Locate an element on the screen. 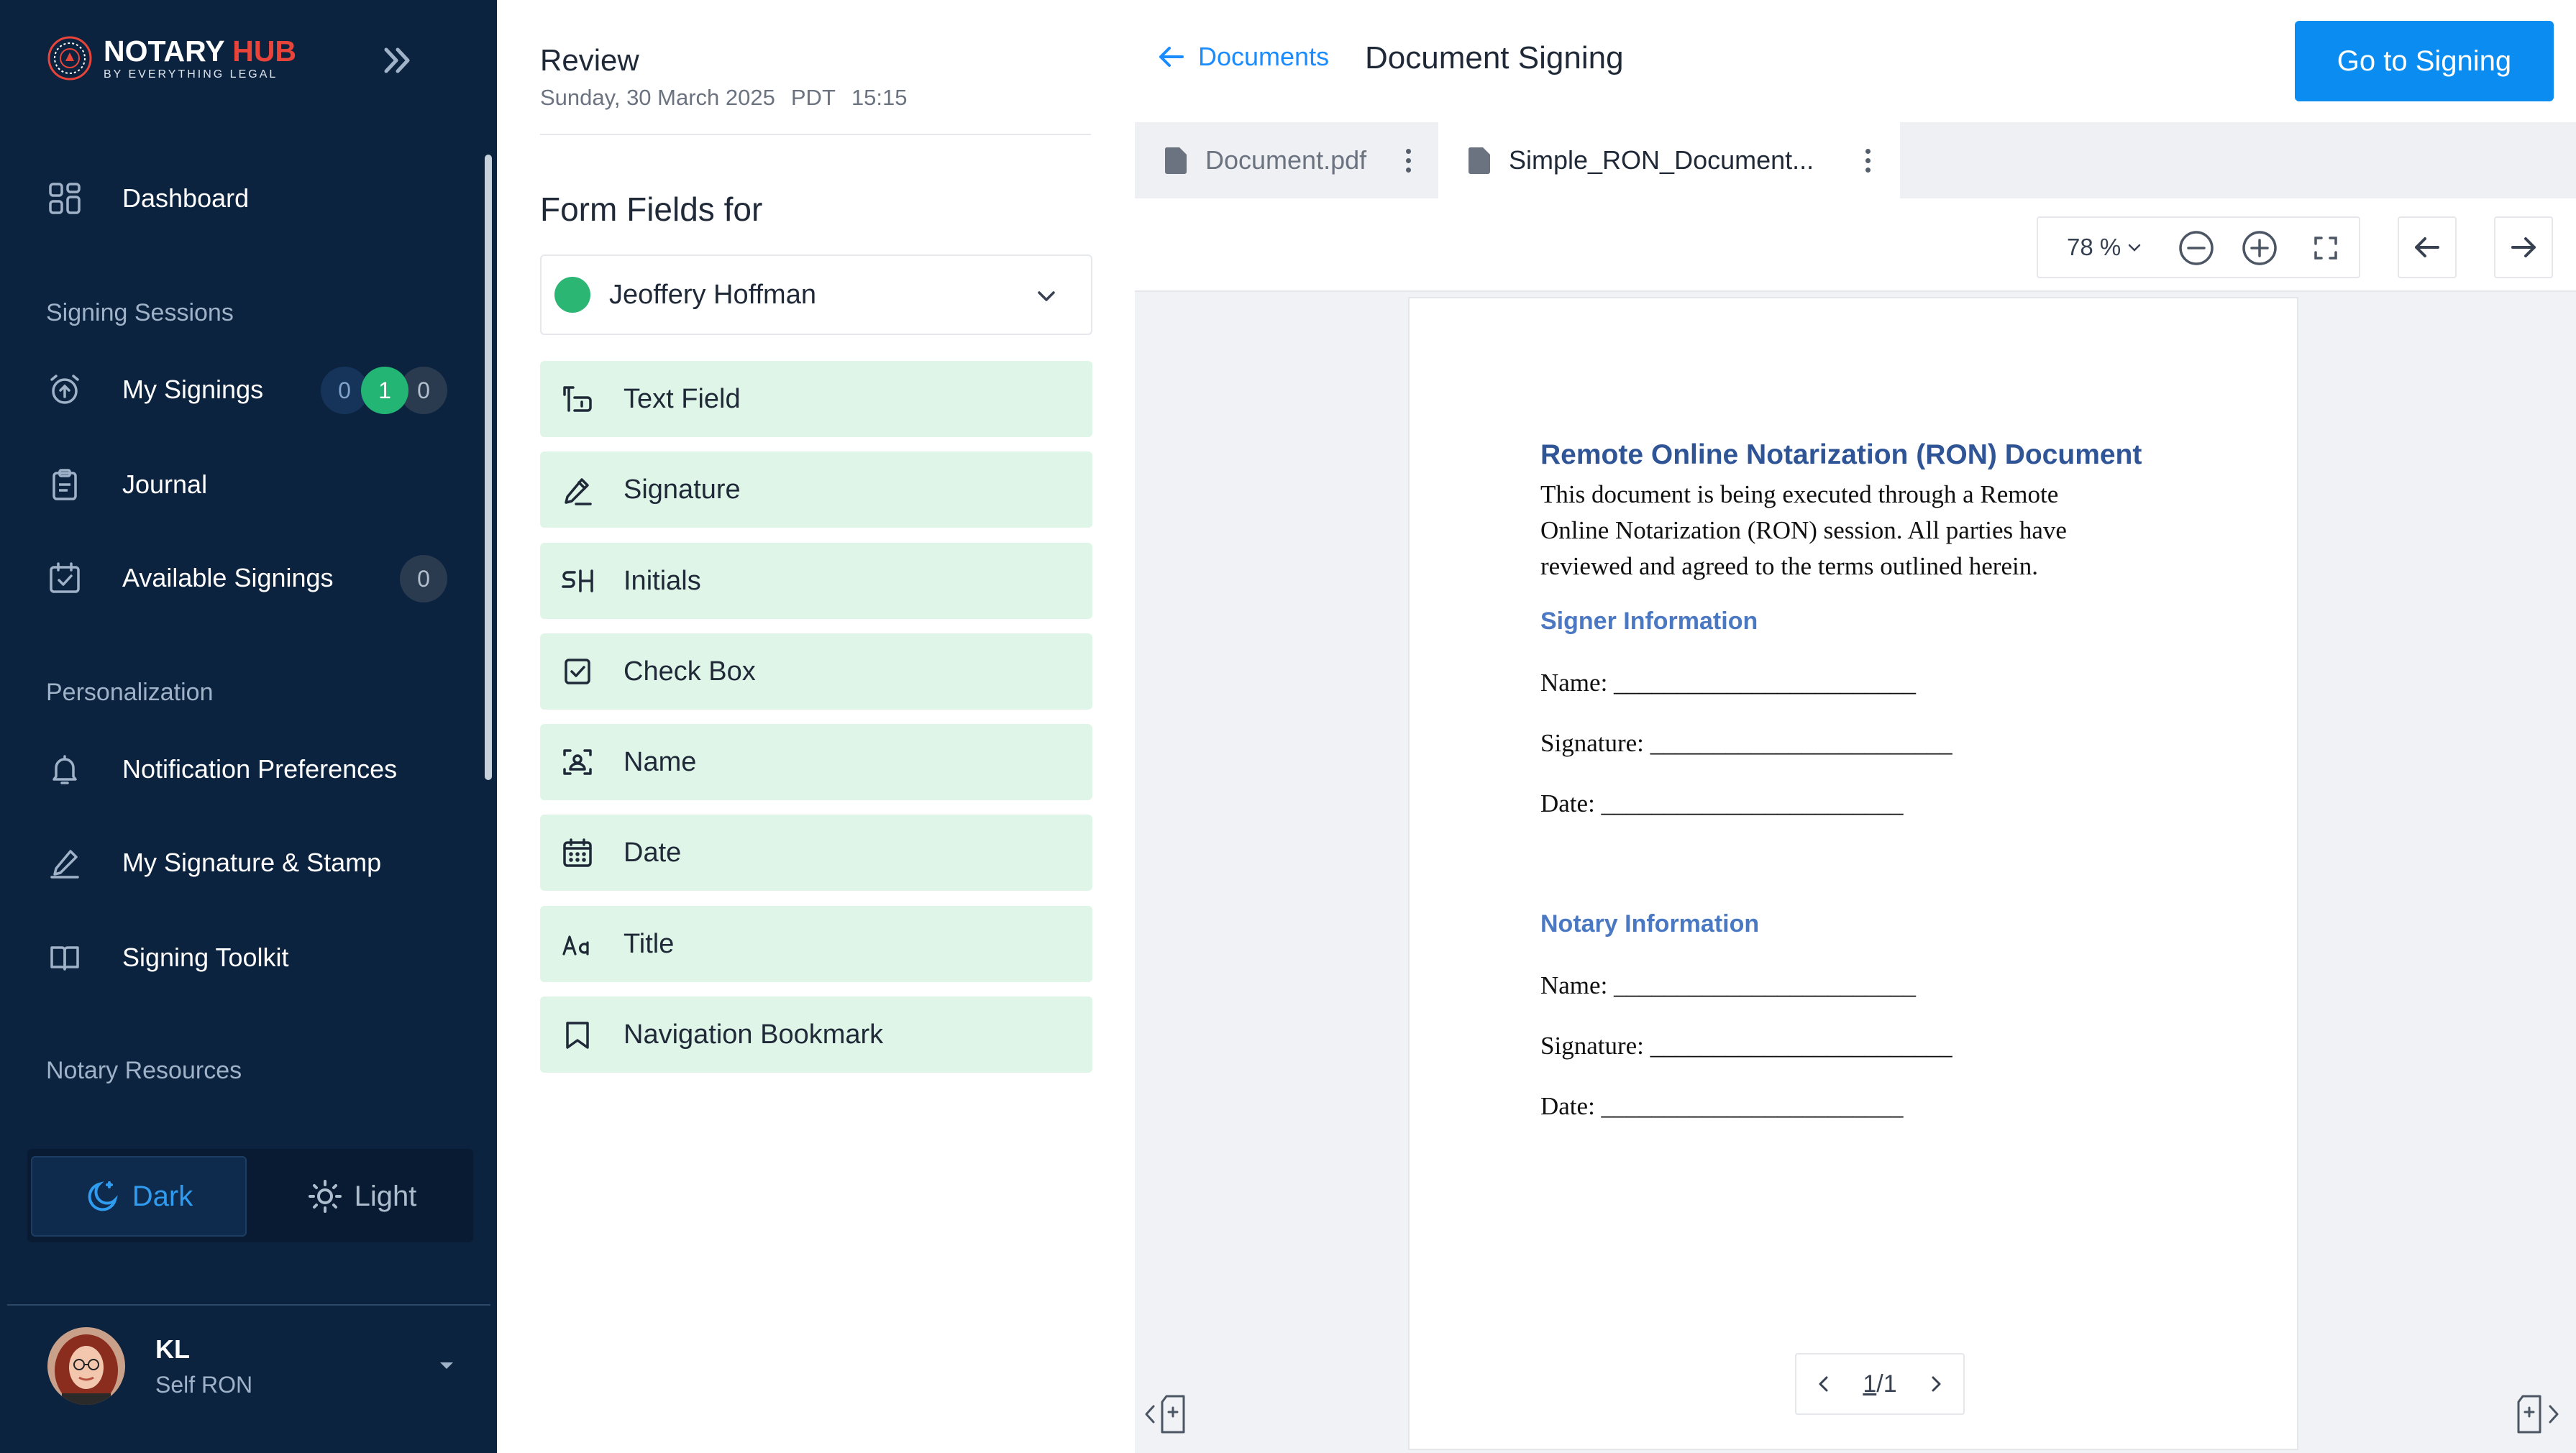 Image resolution: width=2576 pixels, height=1453 pixels. signings-count-active: 1 is located at coordinates (384, 391).